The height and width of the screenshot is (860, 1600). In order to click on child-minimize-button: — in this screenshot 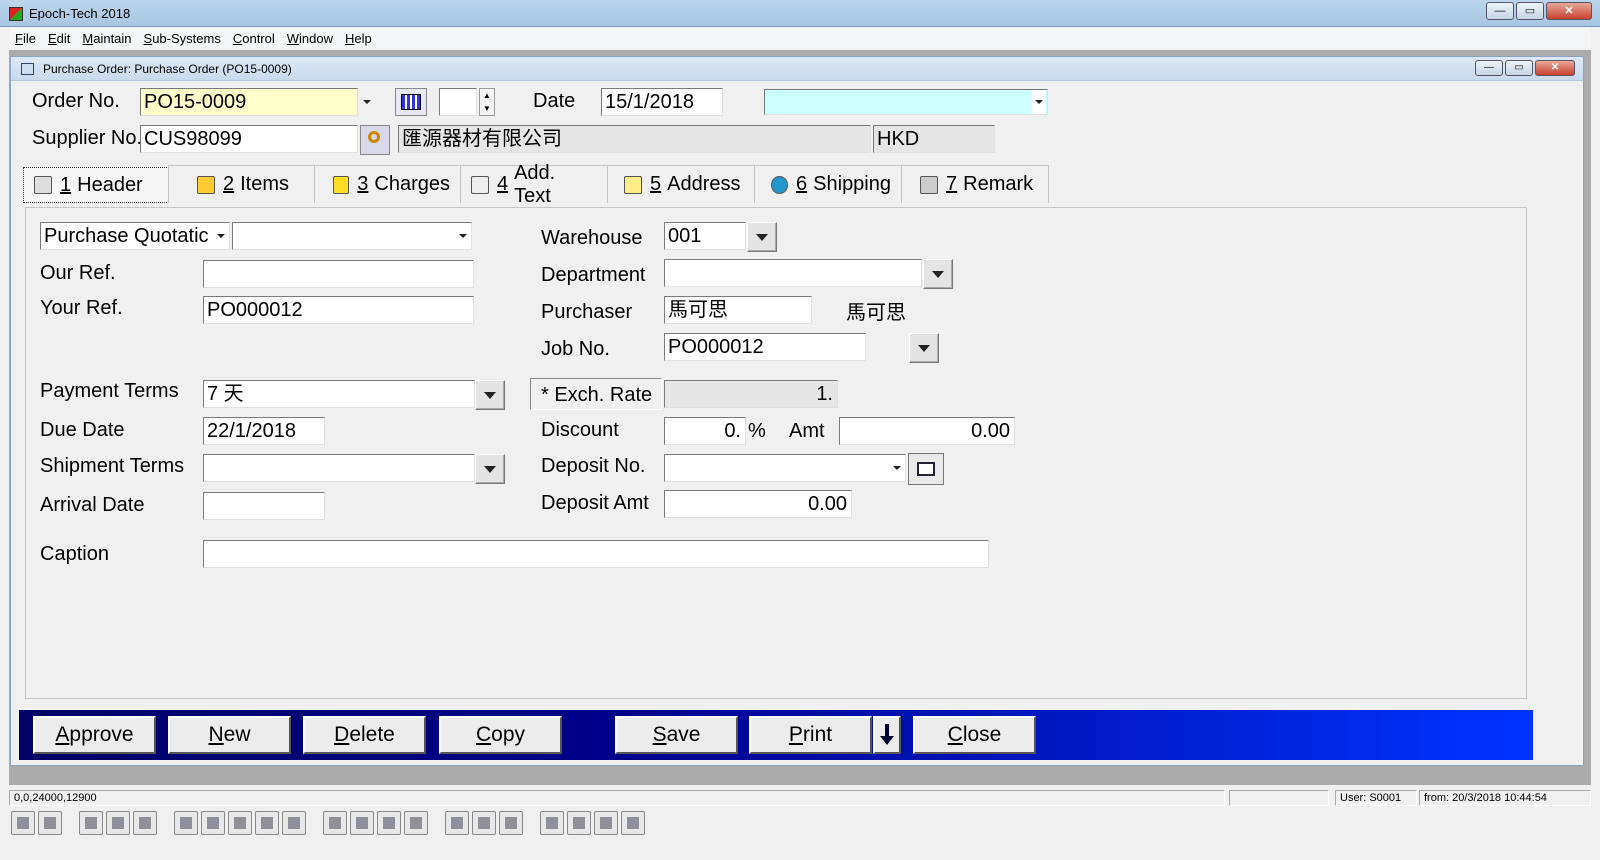, I will do `click(1489, 68)`.